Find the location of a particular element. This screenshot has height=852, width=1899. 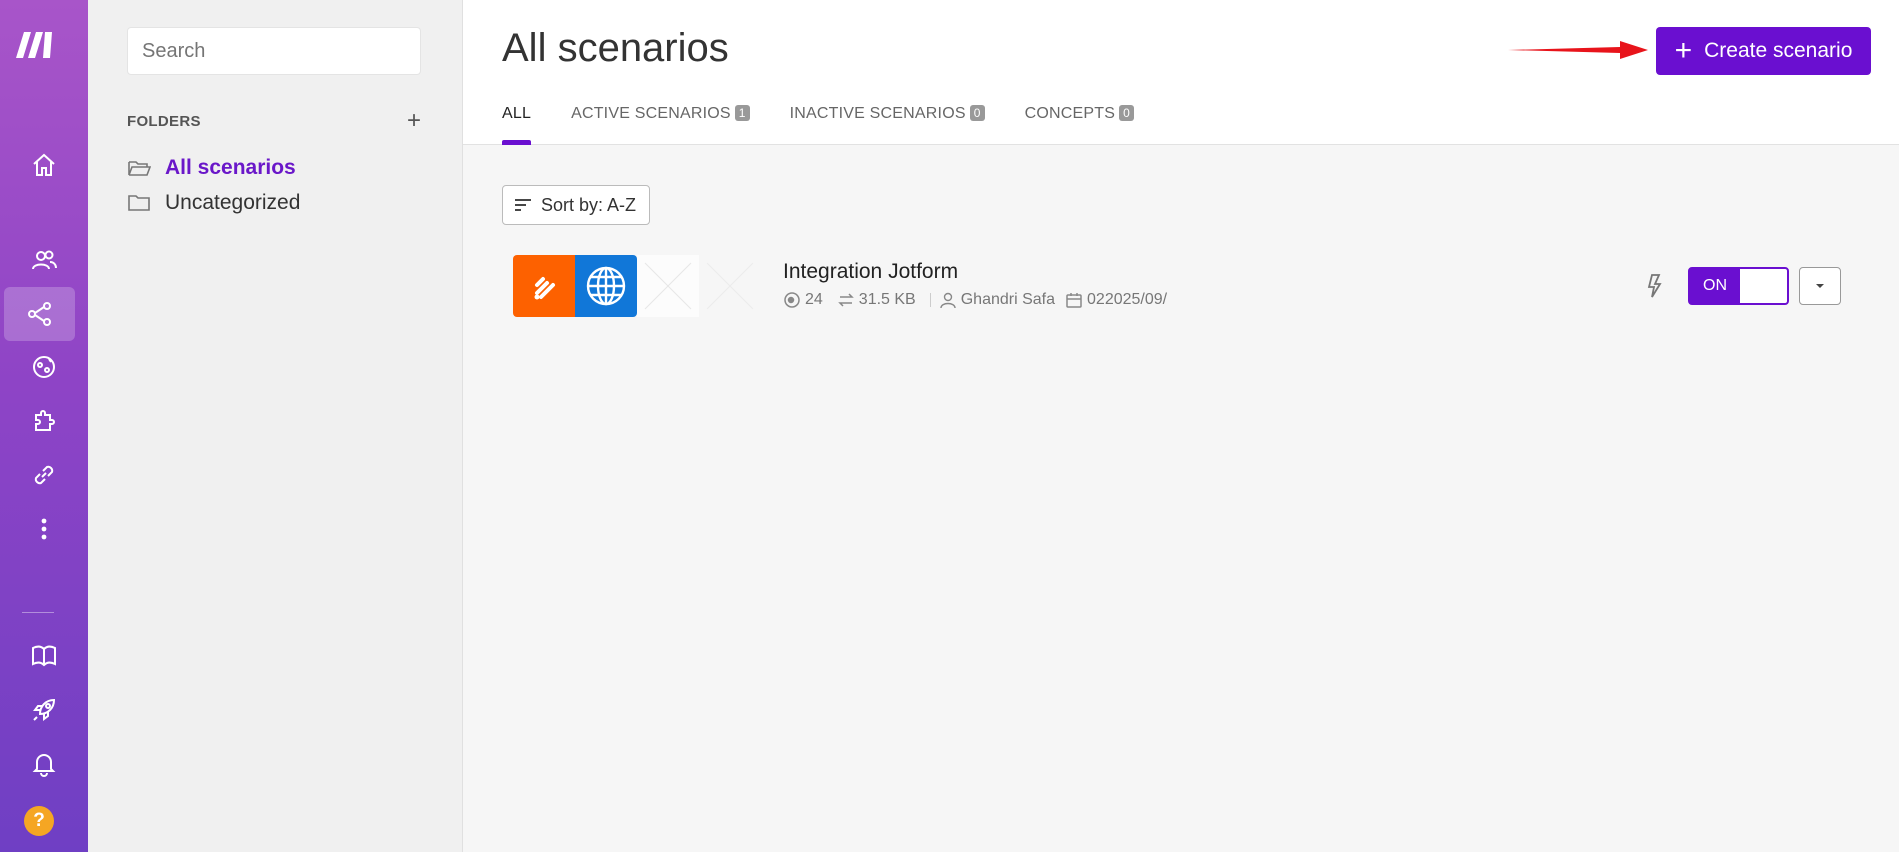

scenario-name: Integration Jotform is located at coordinates (870, 272).